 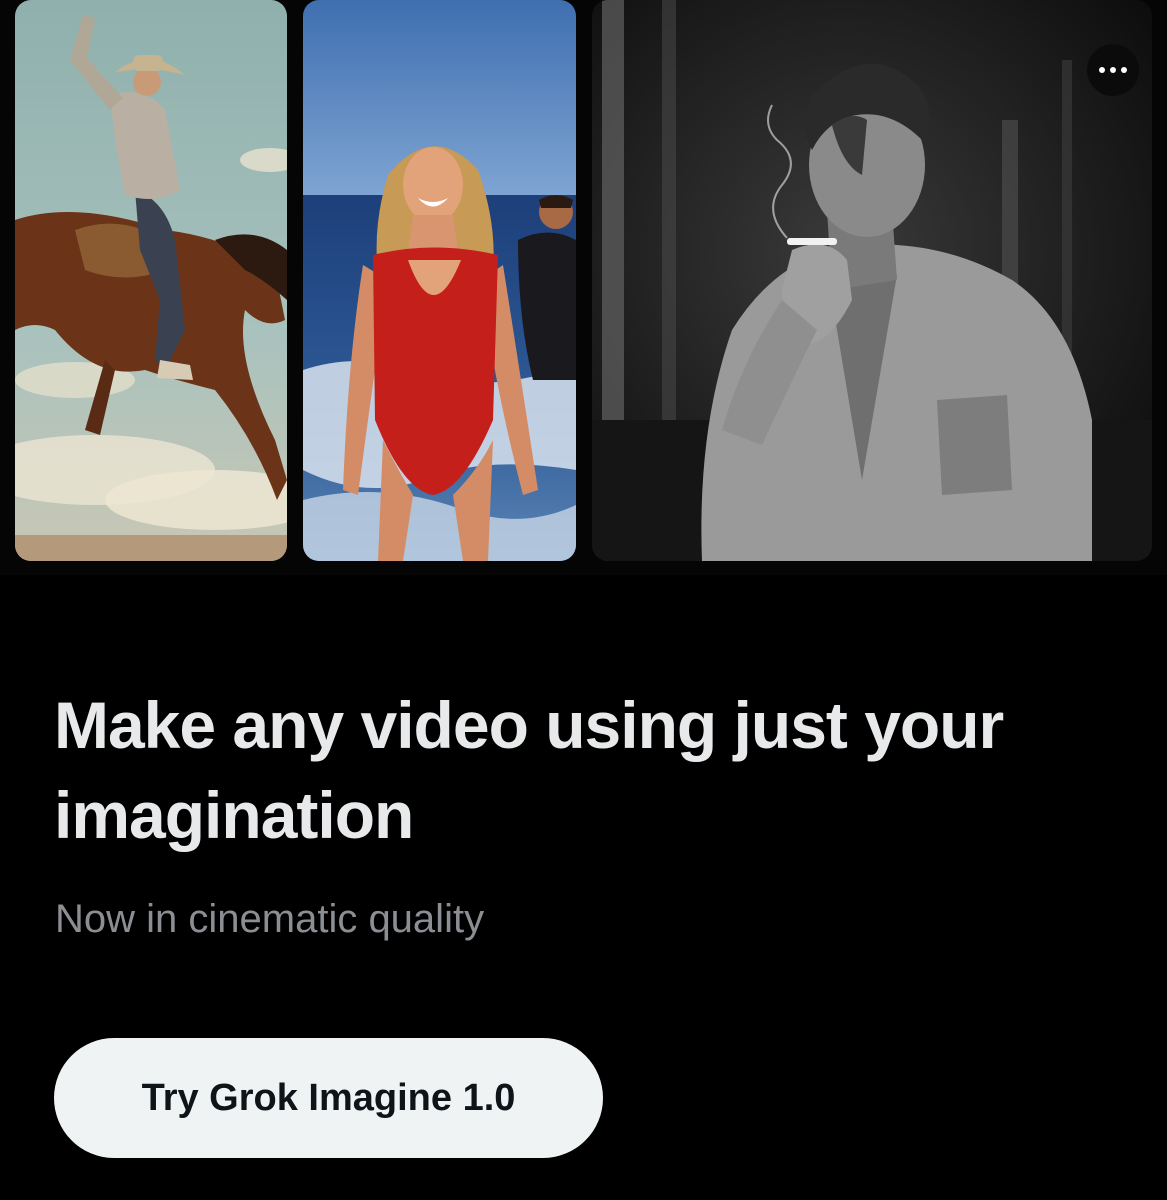 I want to click on cowboy-image, so click(x=151, y=280).